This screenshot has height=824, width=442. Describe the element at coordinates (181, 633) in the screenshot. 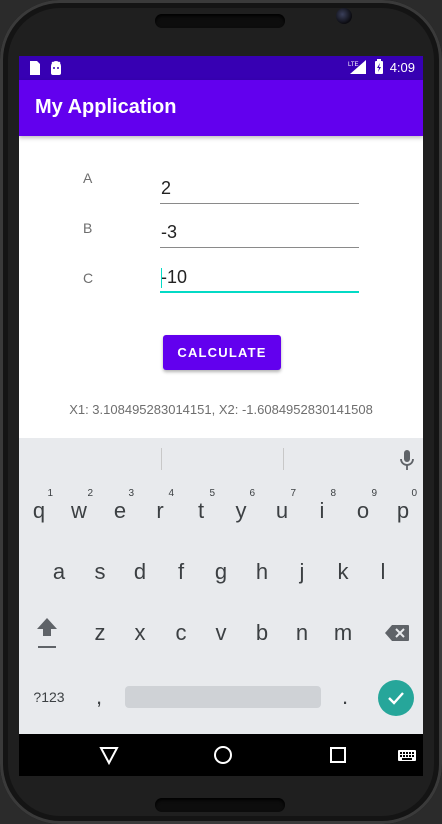

I see `key-c: c` at that location.